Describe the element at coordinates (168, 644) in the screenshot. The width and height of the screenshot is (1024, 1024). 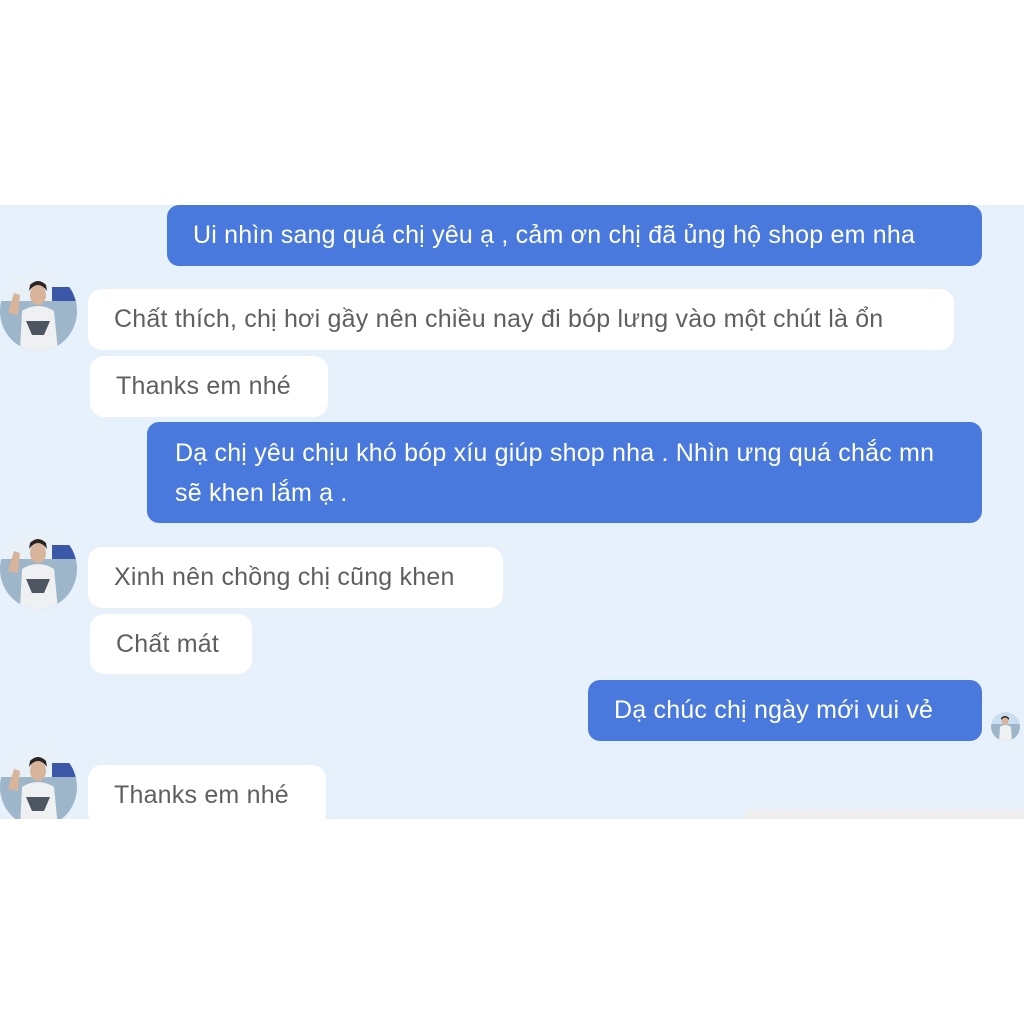
I see `message-text: Chất mát` at that location.